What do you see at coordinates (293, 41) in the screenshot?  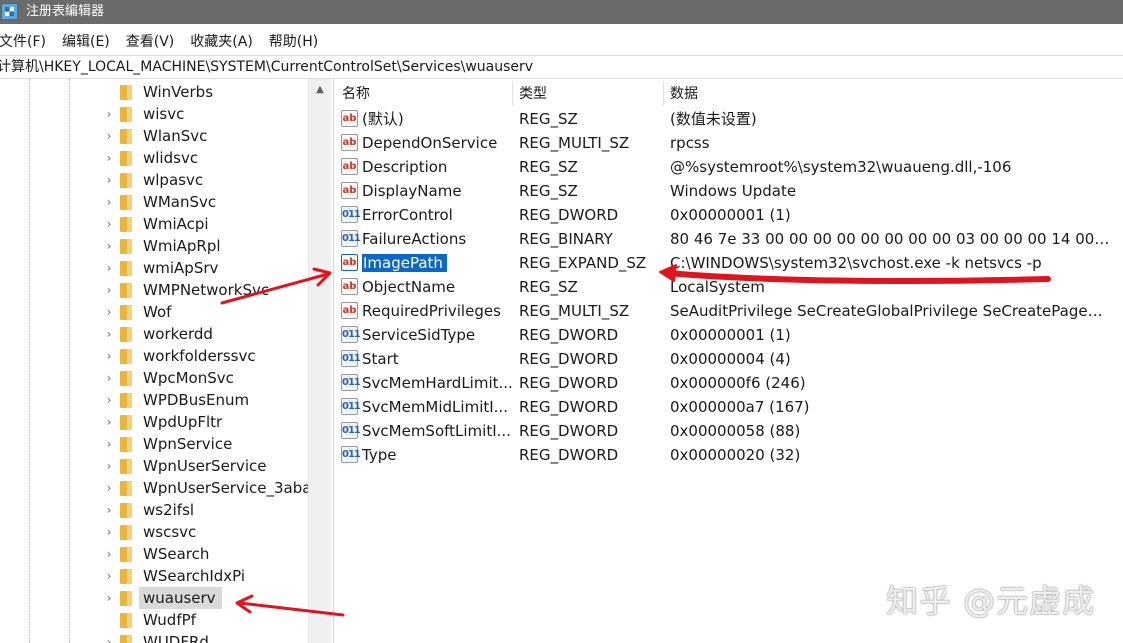 I see `menu-help: 帮助(H)` at bounding box center [293, 41].